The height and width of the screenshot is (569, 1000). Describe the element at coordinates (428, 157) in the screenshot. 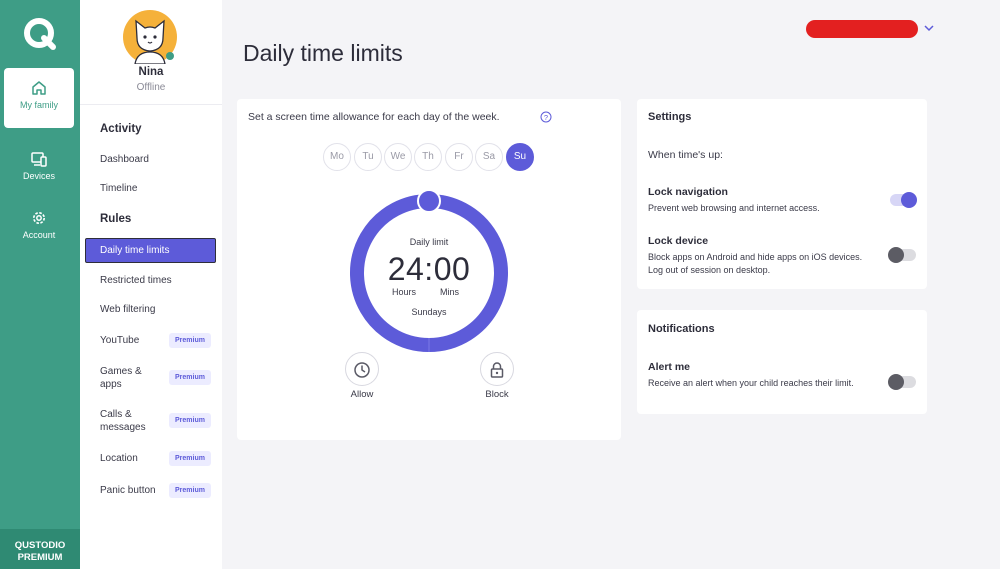

I see `day-thursday: Th` at that location.